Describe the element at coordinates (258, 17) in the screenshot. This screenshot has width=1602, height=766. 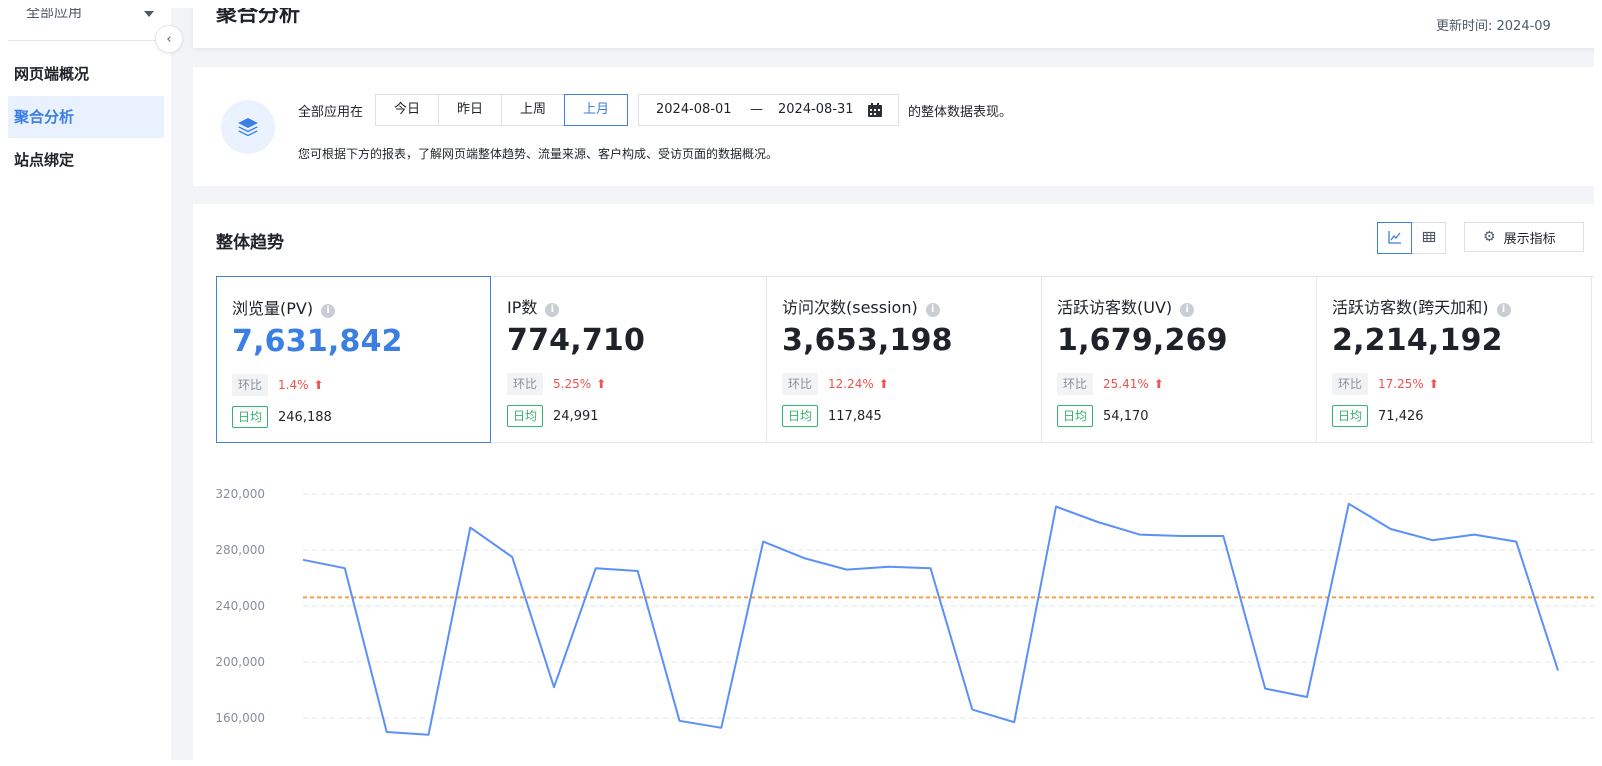
I see `page-title: 聚合分析` at that location.